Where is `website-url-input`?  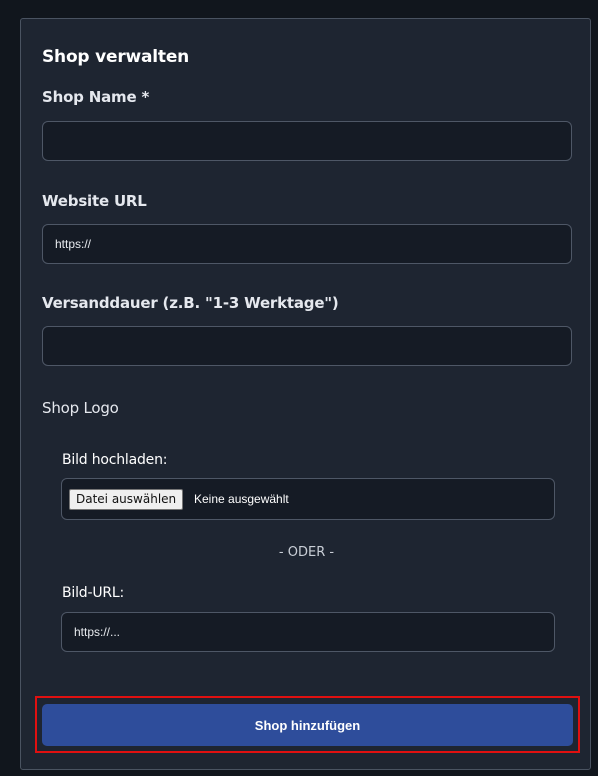 website-url-input is located at coordinates (307, 244).